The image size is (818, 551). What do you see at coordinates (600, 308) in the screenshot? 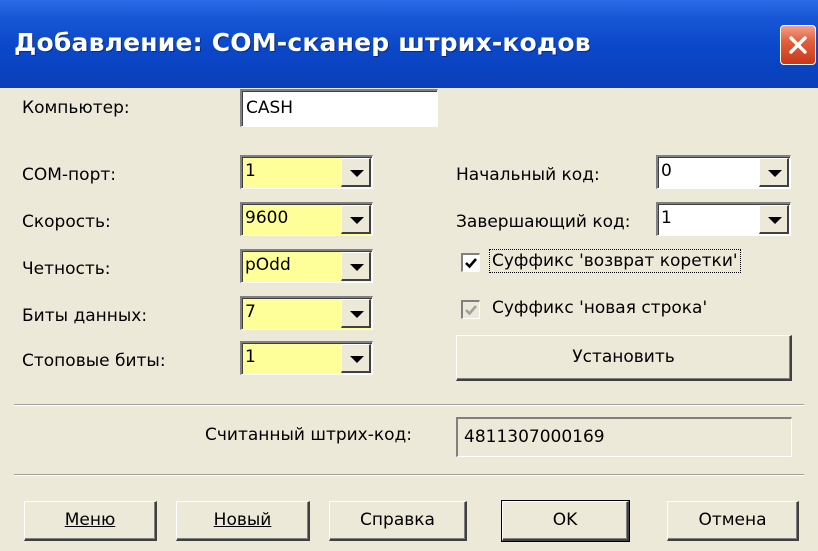
I see `suffix-lf-label: Суффикс 'новая строка'` at bounding box center [600, 308].